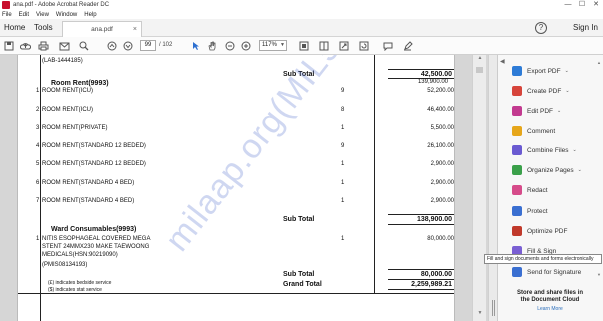 This screenshot has width=603, height=321. Describe the element at coordinates (408, 46) in the screenshot. I see `sign-pen-icon` at that location.